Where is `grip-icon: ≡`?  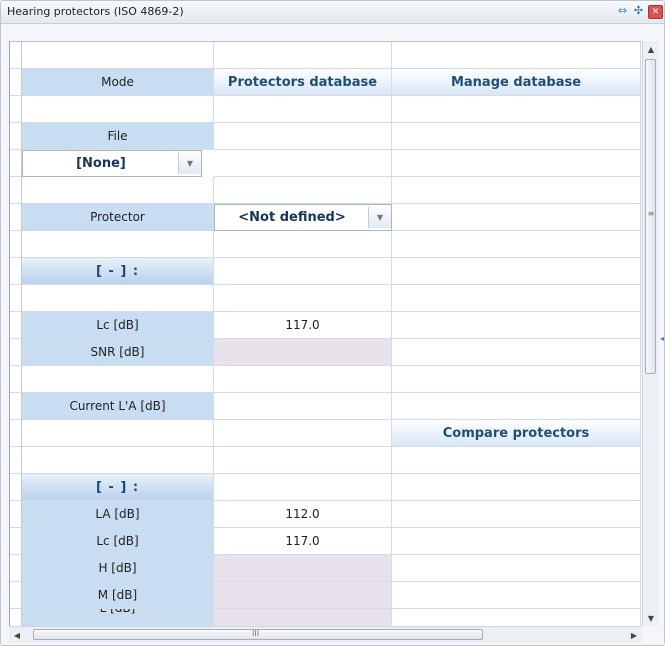
grip-icon: ≡ is located at coordinates (651, 213).